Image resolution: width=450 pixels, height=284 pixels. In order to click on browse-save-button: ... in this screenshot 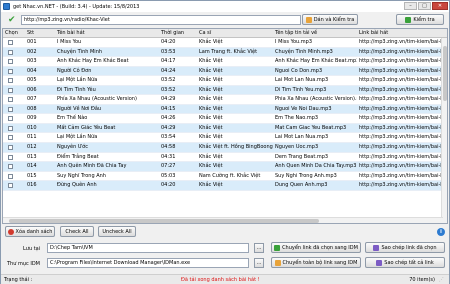, I will do `click(259, 248)`.